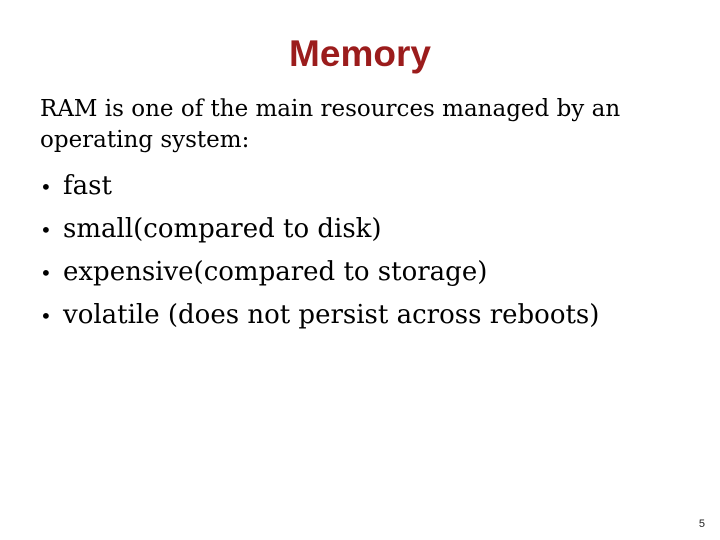 The width and height of the screenshot is (720, 540). Describe the element at coordinates (365, 186) in the screenshot. I see `bullet-item: • fast` at that location.